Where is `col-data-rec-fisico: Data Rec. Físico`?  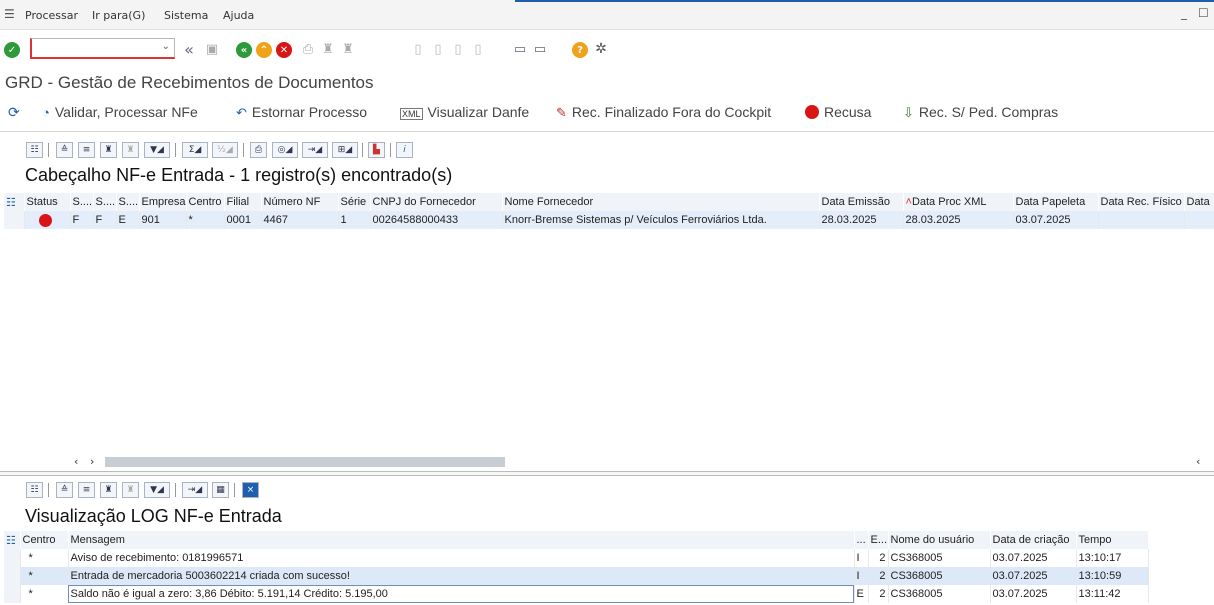 col-data-rec-fisico: Data Rec. Físico is located at coordinates (1141, 202).